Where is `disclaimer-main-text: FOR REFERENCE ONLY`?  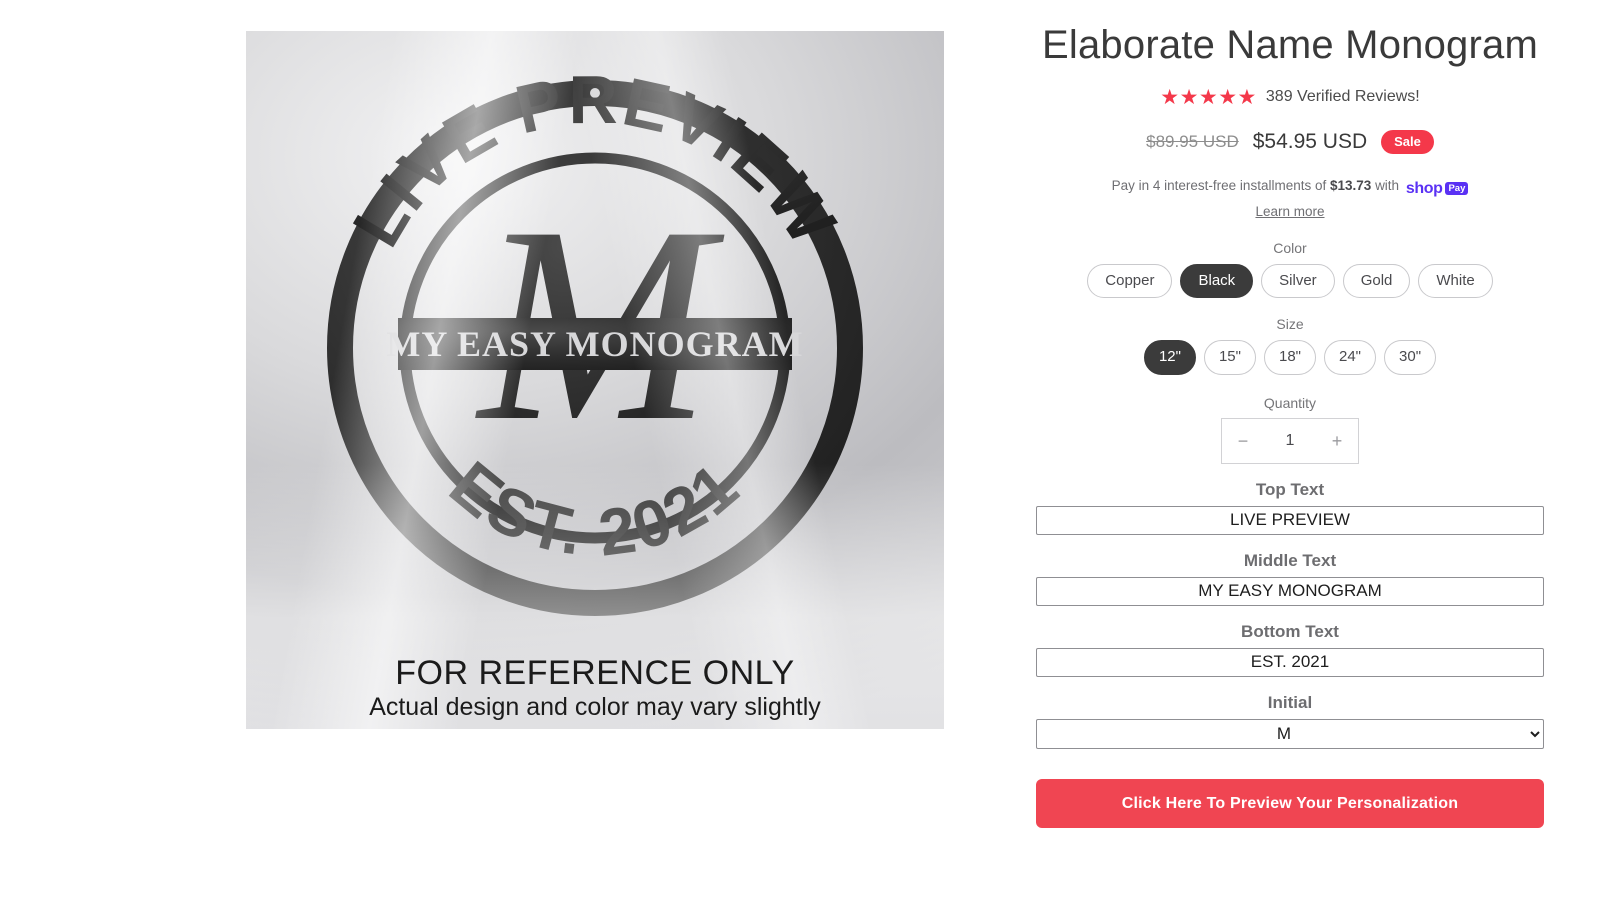 disclaimer-main-text: FOR REFERENCE ONLY is located at coordinates (595, 673).